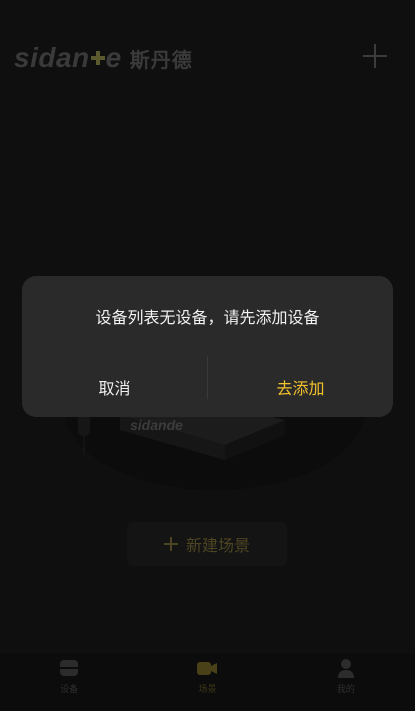 Image resolution: width=415 pixels, height=711 pixels. Describe the element at coordinates (217, 545) in the screenshot. I see `new-scene-label: 新建场景` at that location.